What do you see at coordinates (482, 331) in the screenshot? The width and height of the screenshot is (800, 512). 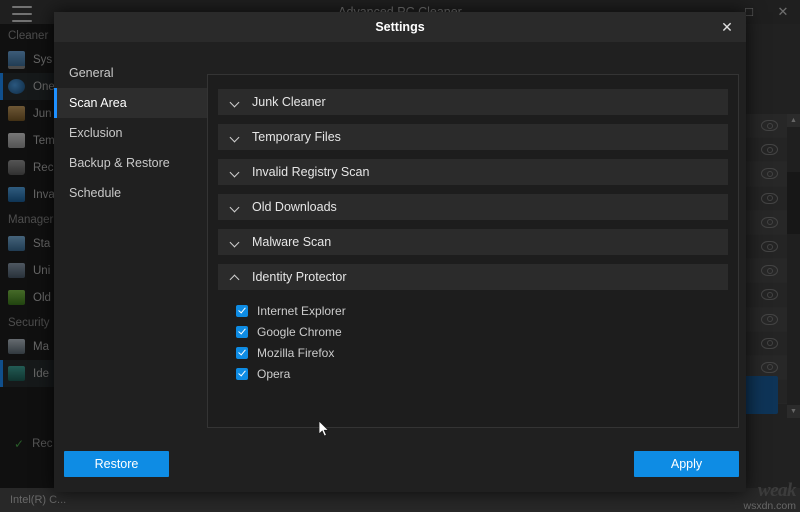 I see `checkbox-row-google-chrome: Google Chrome` at bounding box center [482, 331].